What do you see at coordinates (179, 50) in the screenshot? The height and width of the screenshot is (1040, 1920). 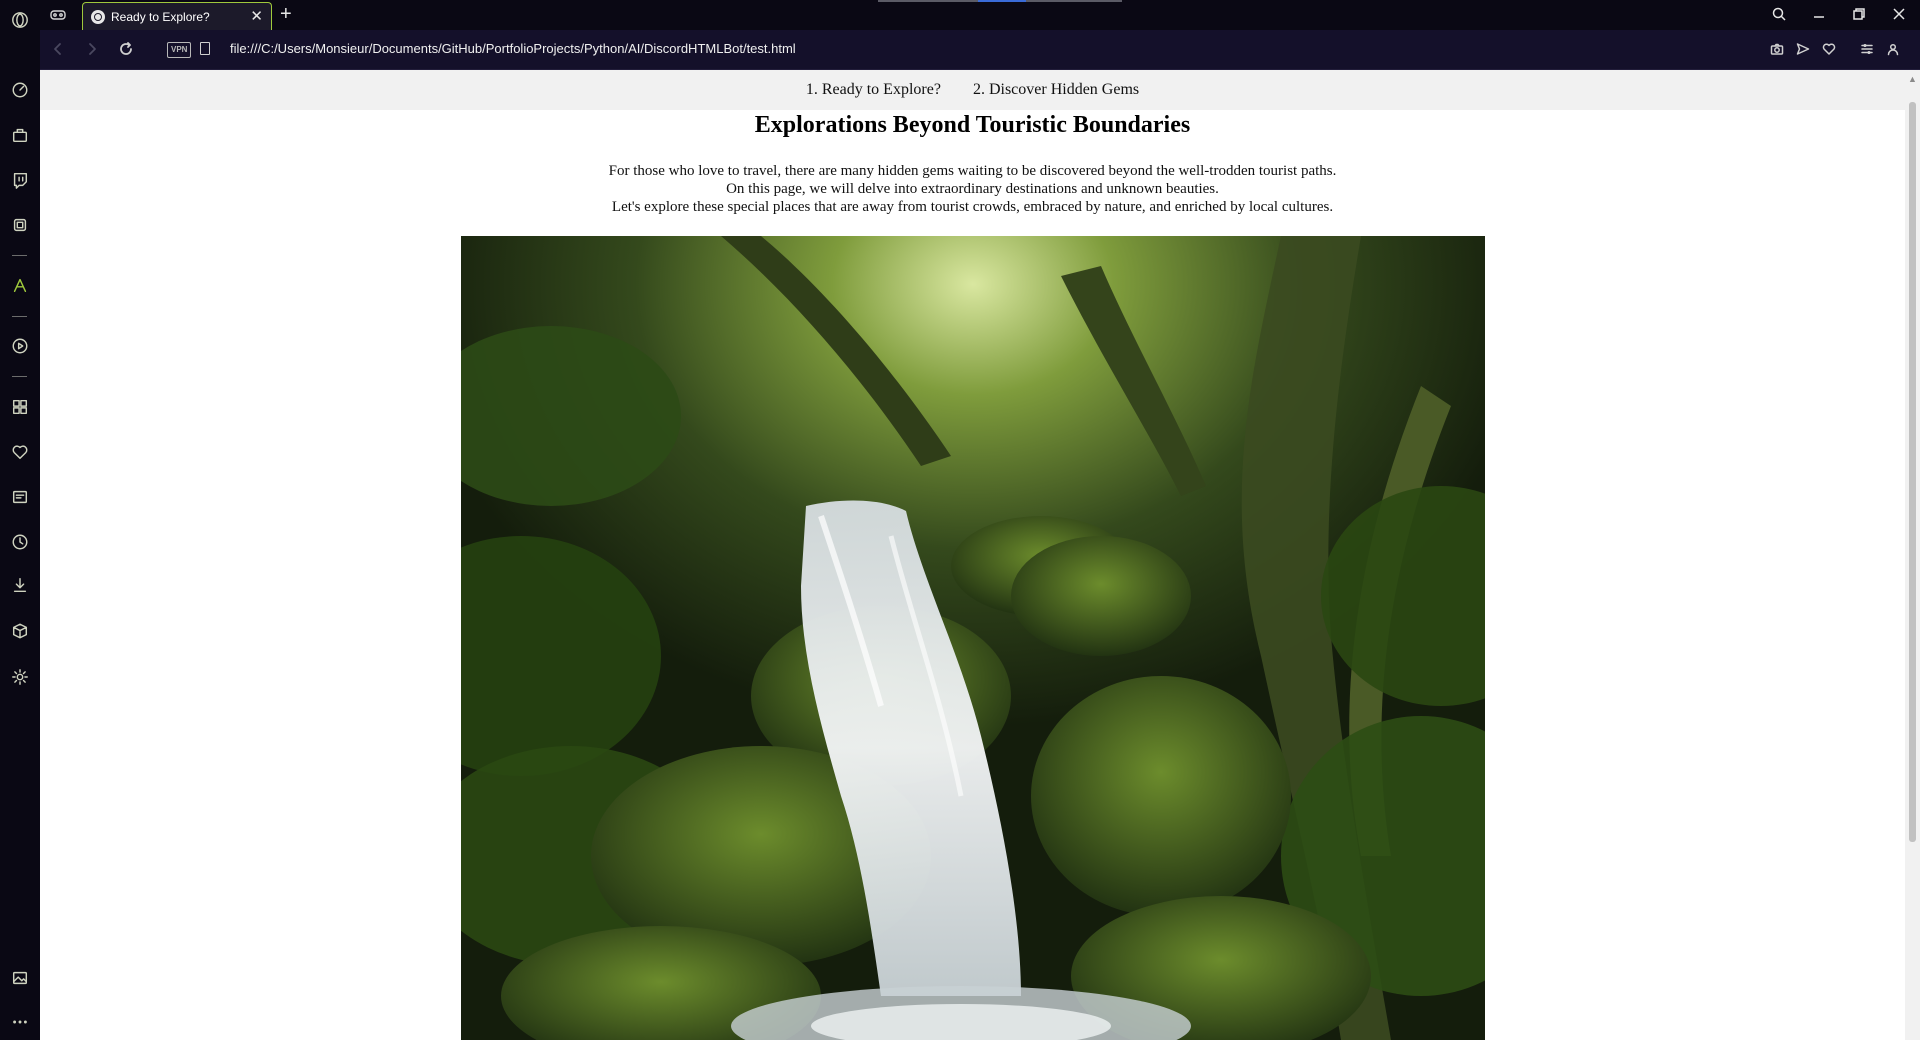 I see `vpn-badge: VPN` at bounding box center [179, 50].